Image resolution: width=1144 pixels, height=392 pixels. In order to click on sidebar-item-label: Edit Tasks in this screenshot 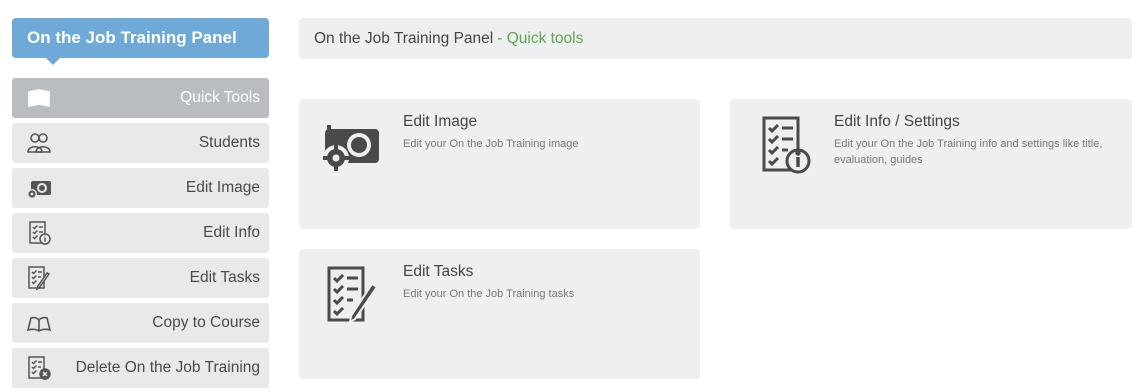, I will do `click(224, 277)`.